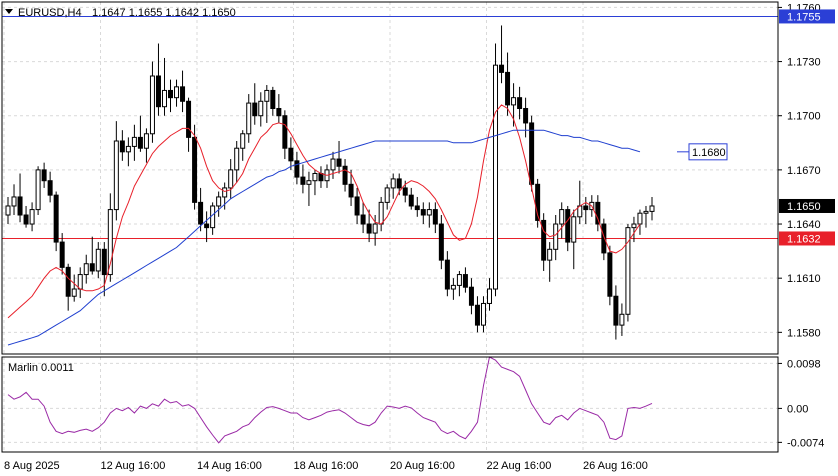 The image size is (838, 476). I want to click on oscillator-tick-label: -0.0074, so click(805, 443).